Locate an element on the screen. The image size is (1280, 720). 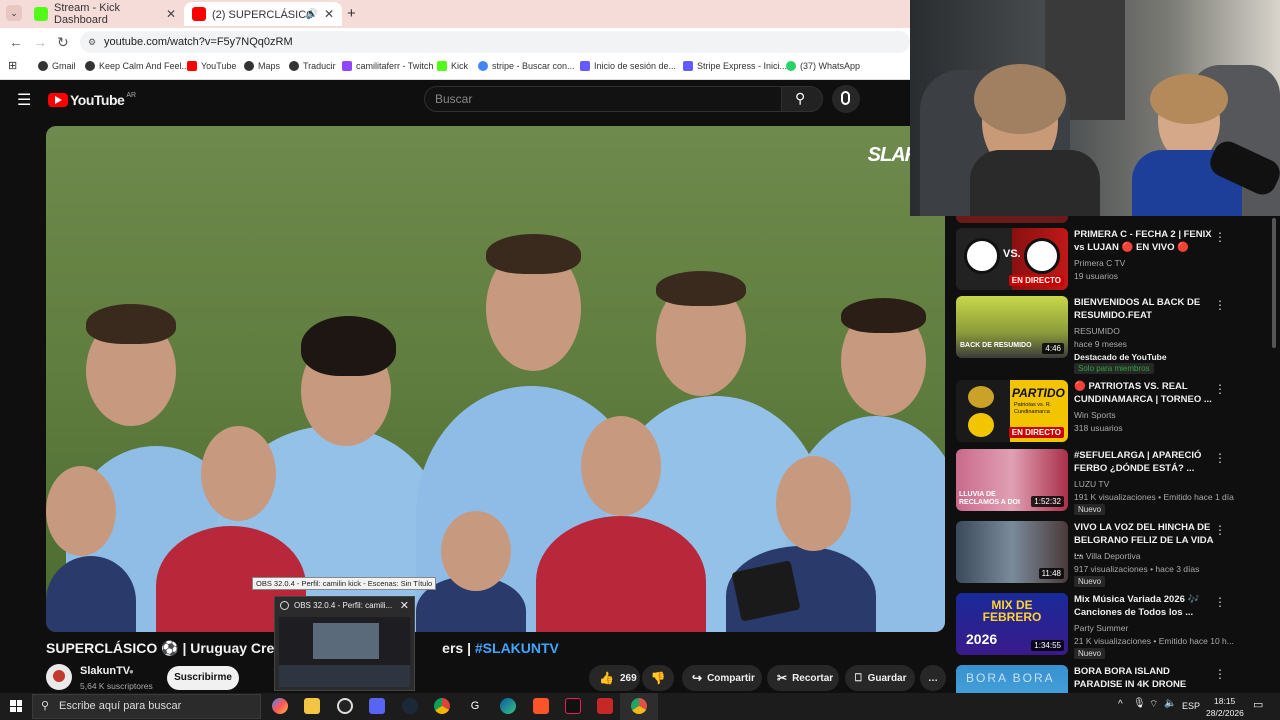
steam-icon is located at coordinates (410, 706).